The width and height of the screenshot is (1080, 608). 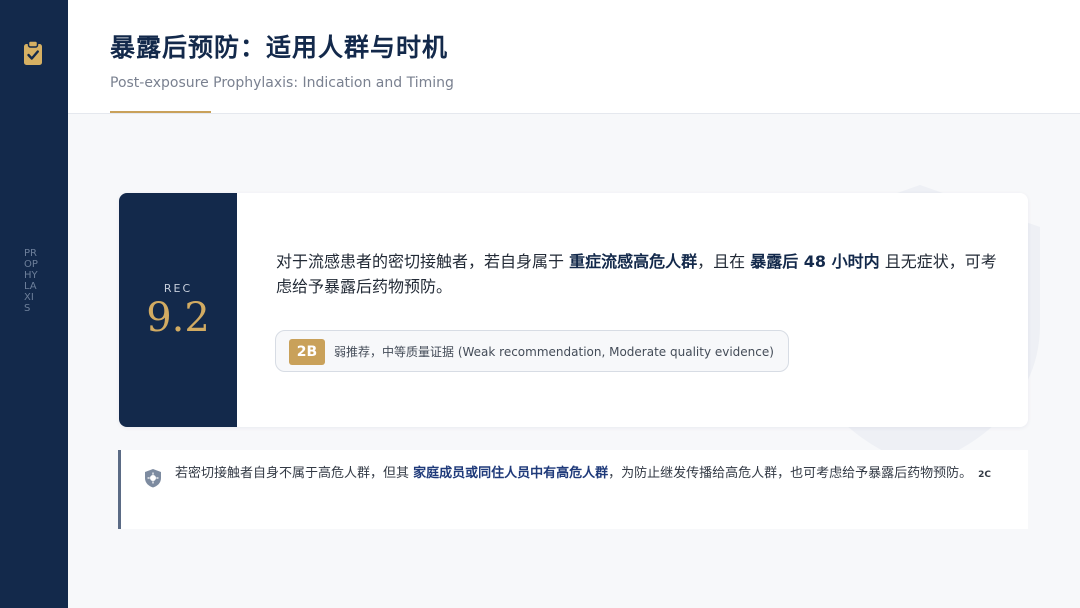 I want to click on recommendation-badge: REC 9.2, so click(x=178, y=310).